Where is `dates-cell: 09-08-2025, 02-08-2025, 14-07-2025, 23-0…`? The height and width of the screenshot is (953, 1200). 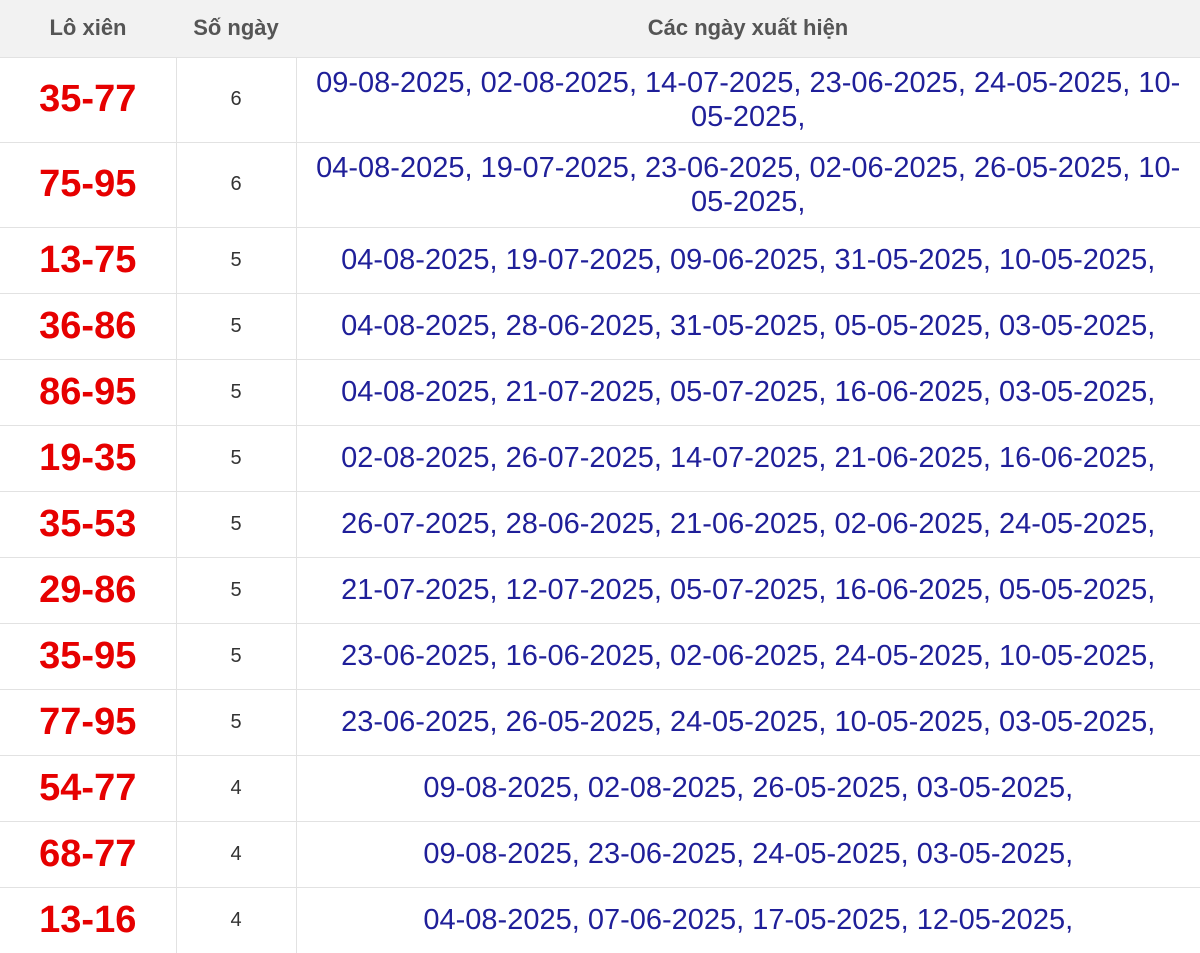
dates-cell: 09-08-2025, 02-08-2025, 14-07-2025, 23-0… is located at coordinates (747, 99).